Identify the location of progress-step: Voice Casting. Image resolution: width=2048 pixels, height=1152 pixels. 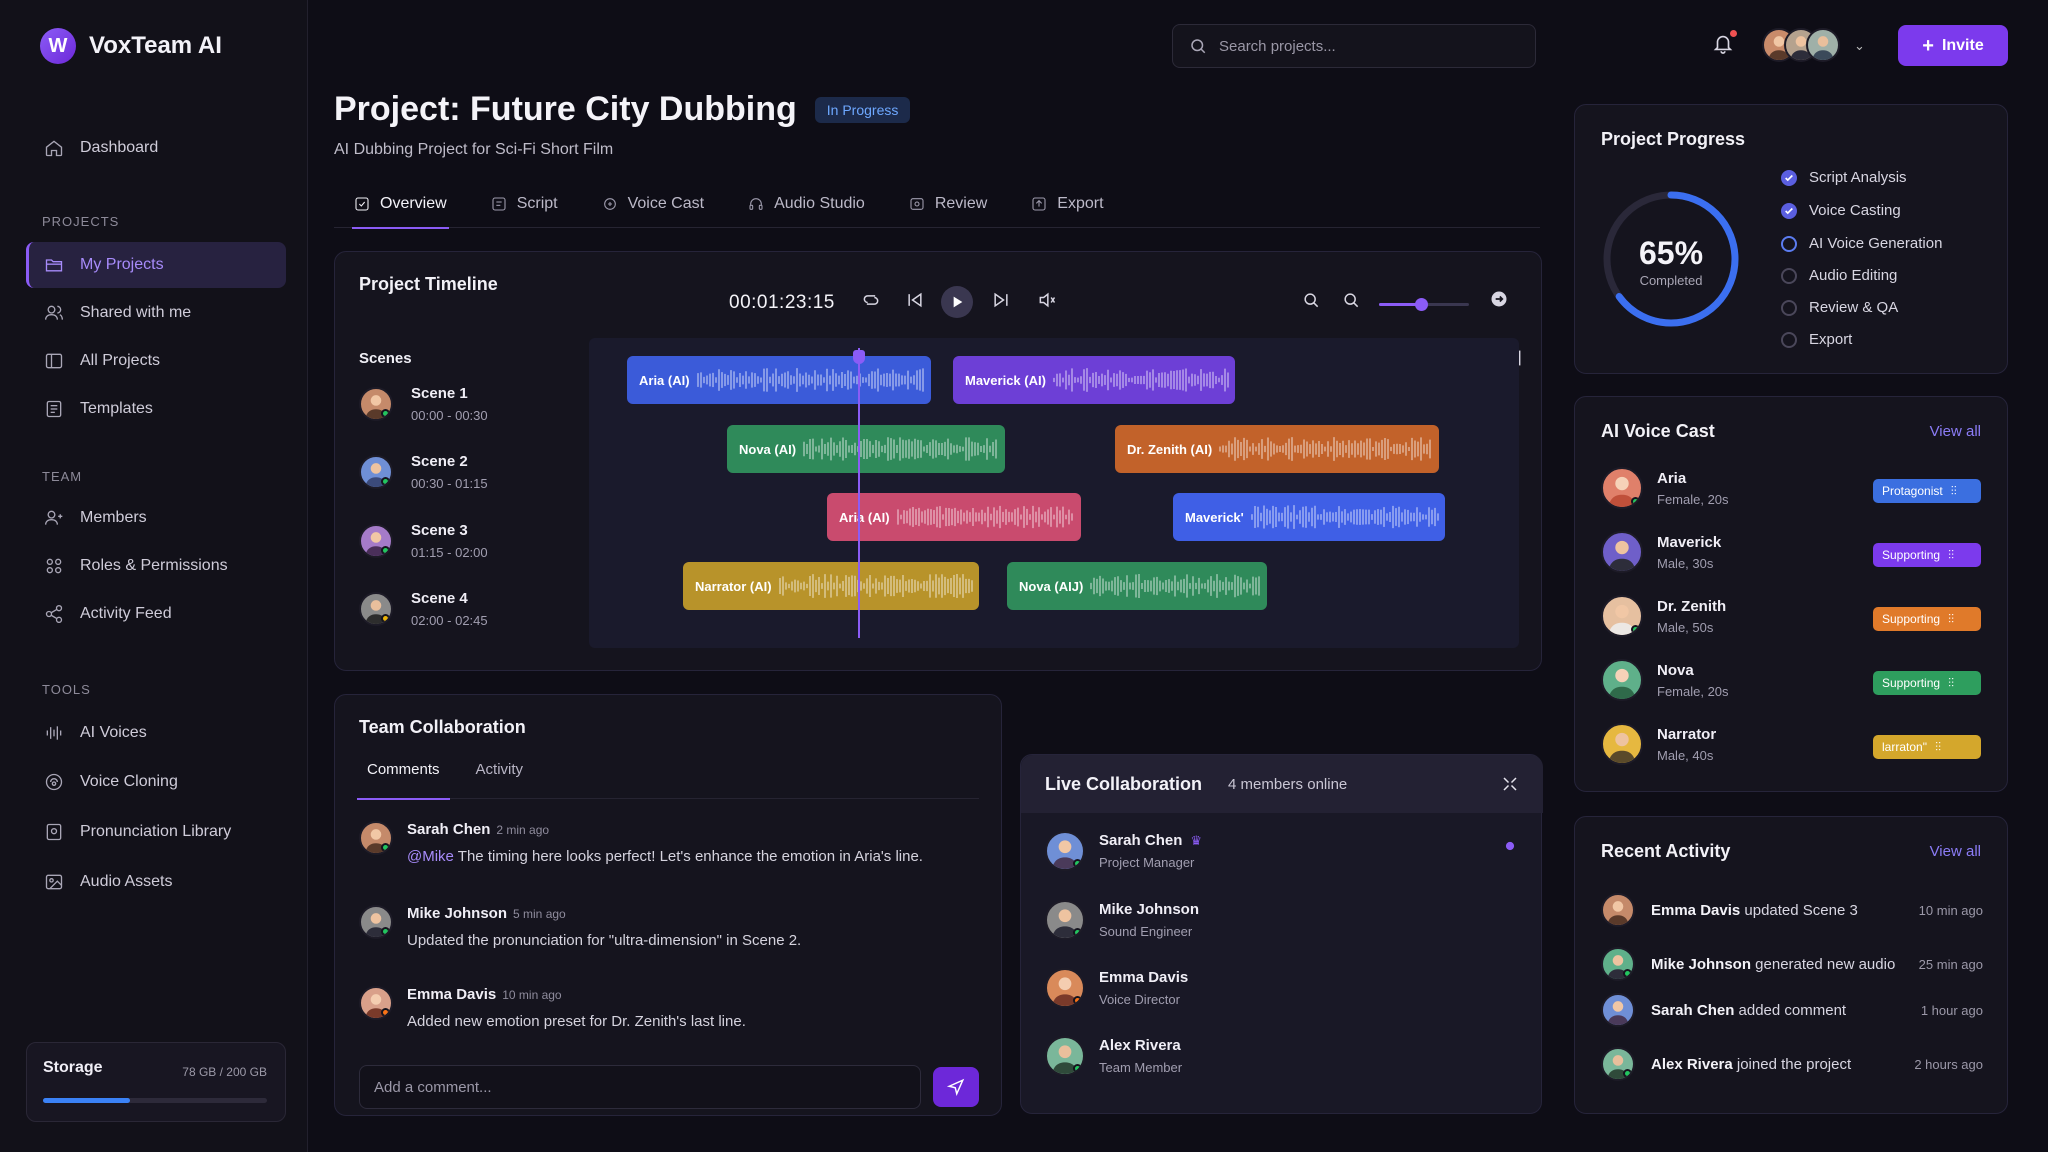
(1841, 210).